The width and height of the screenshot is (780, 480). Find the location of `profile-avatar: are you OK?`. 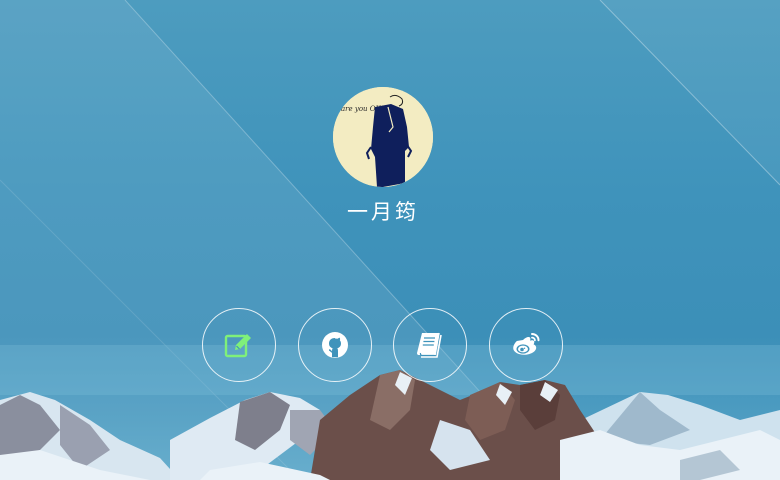

profile-avatar: are you OK? is located at coordinates (383, 137).